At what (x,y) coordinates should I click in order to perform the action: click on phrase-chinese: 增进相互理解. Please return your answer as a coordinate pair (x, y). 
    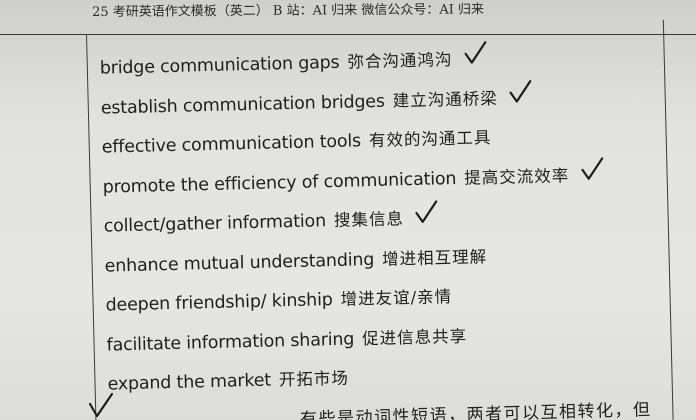
    Looking at the image, I should click on (434, 257).